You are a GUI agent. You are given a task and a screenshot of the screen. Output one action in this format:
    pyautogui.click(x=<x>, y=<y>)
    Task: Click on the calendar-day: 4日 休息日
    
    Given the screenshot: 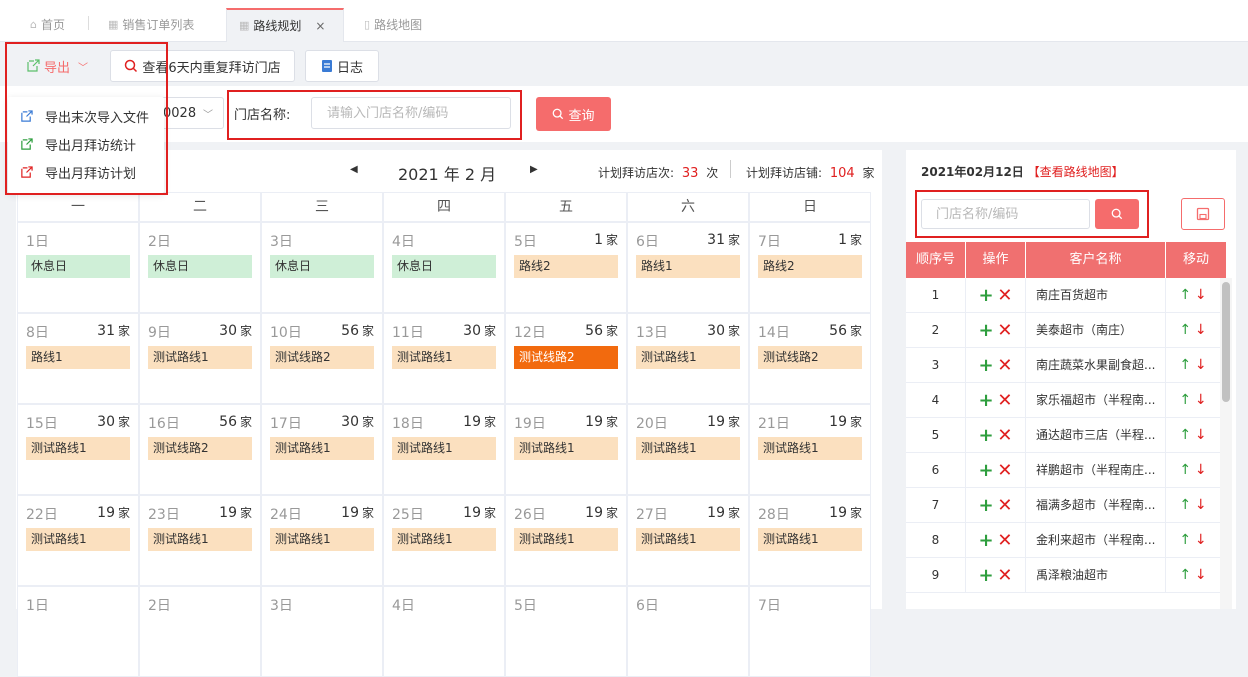 What is the action you would take?
    pyautogui.click(x=444, y=267)
    